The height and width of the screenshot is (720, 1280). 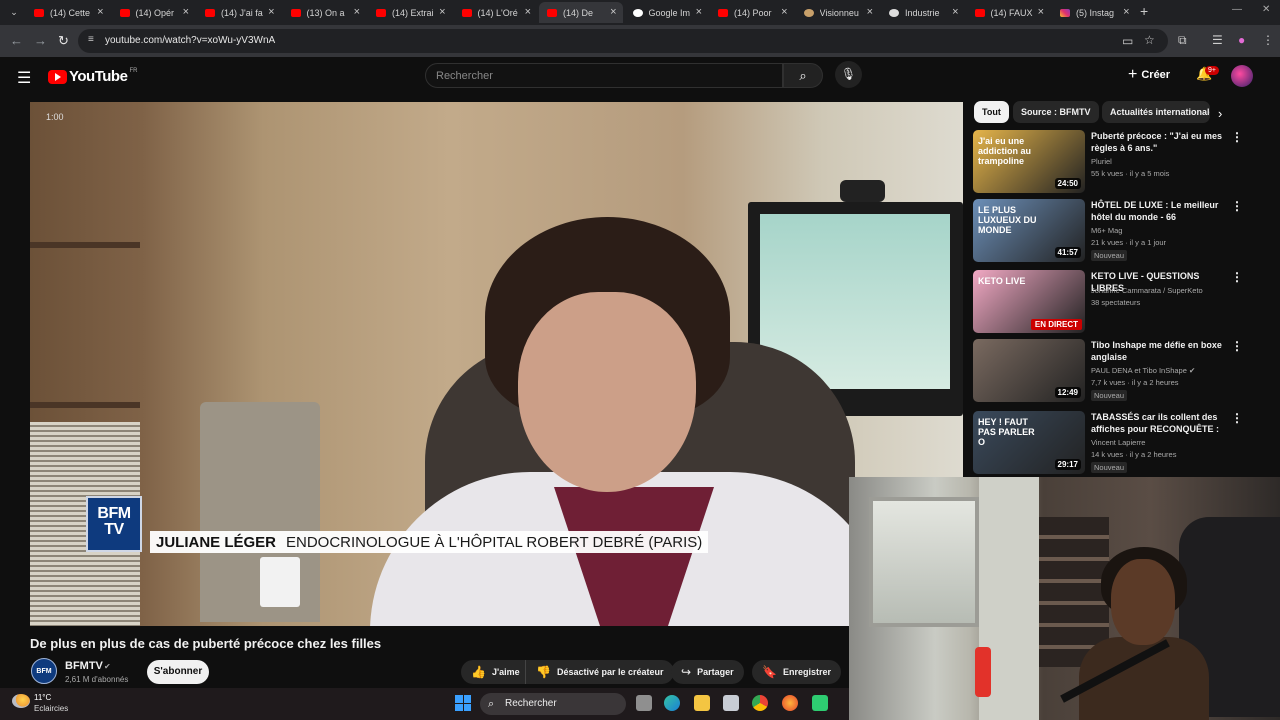 I want to click on subscribe-button: S'abonner, so click(x=178, y=672).